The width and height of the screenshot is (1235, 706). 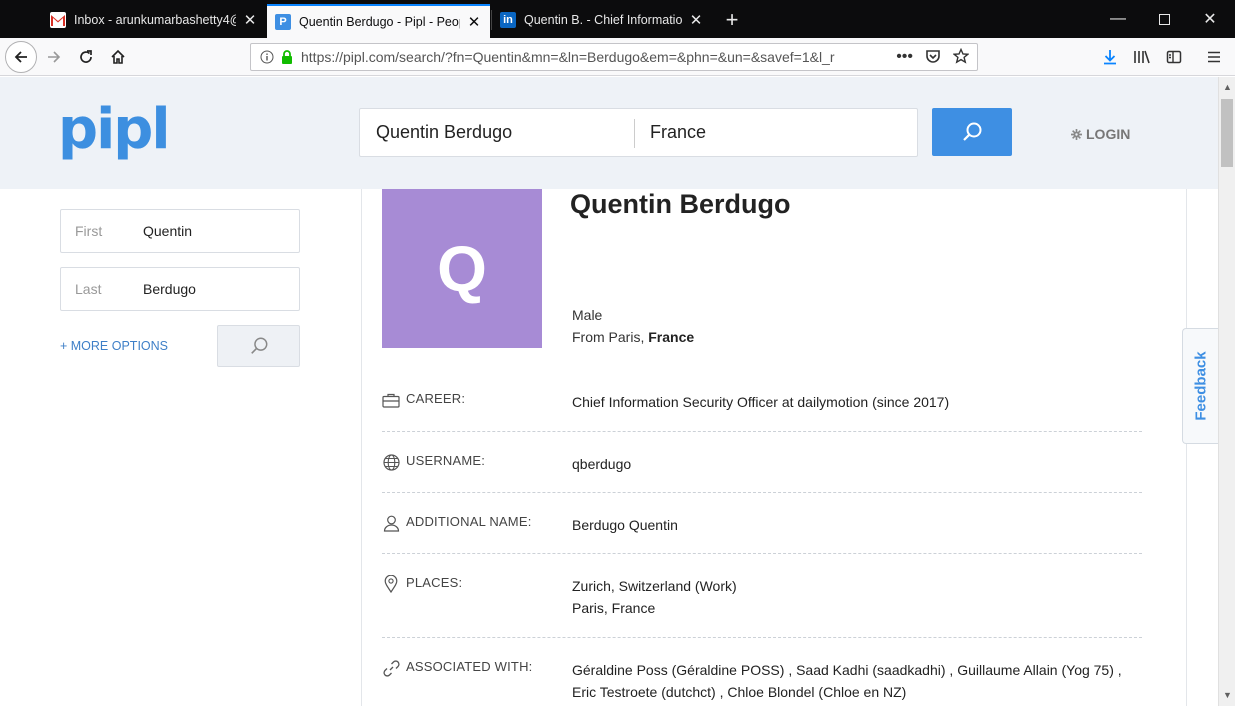 I want to click on page-scrollbar: ▲ ▼, so click(x=1226, y=391).